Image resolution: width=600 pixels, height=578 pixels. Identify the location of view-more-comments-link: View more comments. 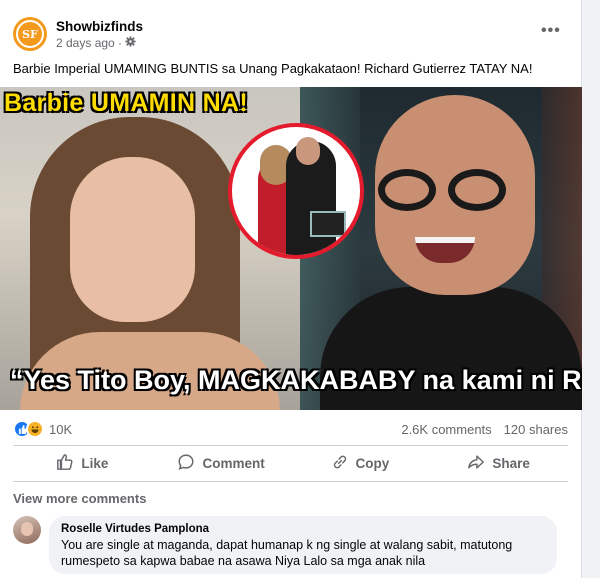
(79, 498).